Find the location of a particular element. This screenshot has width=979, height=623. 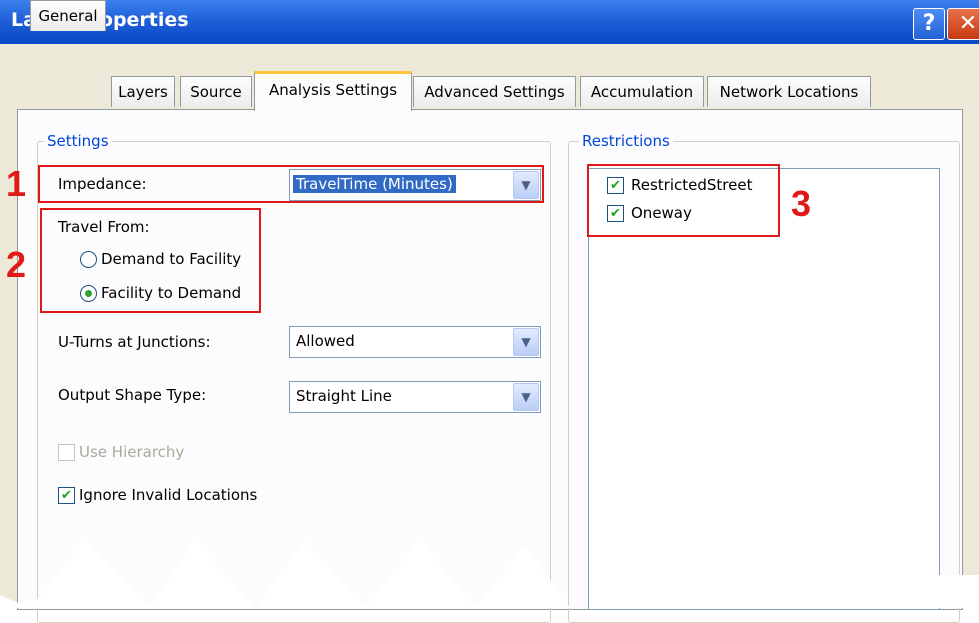

tab-advanced-settings: Advanced Settings is located at coordinates (494, 91).